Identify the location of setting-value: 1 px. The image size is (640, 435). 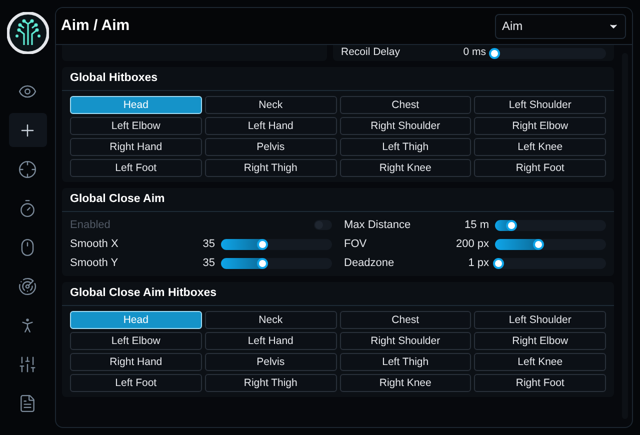
(478, 263).